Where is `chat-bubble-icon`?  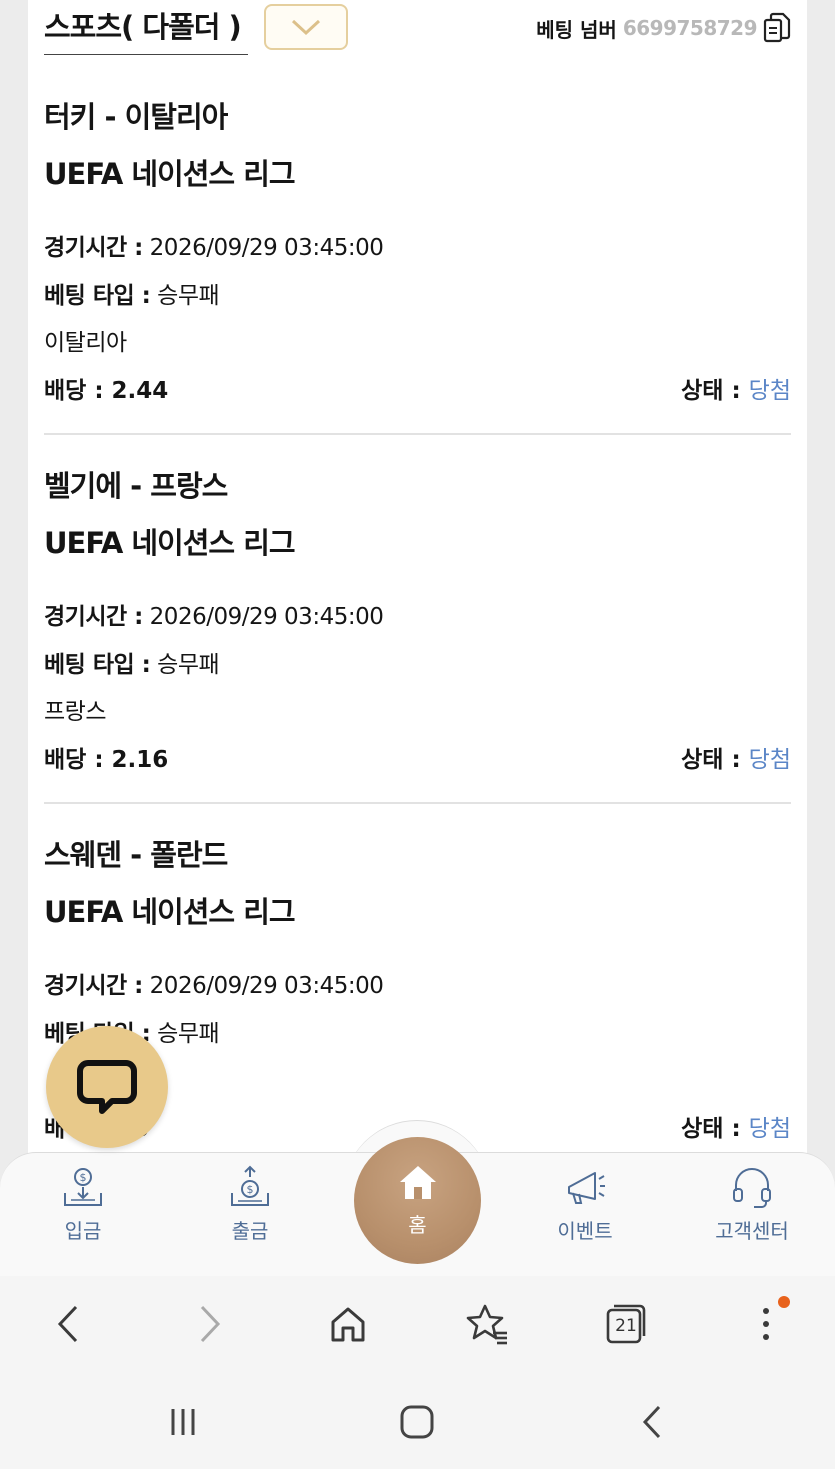 chat-bubble-icon is located at coordinates (107, 1087).